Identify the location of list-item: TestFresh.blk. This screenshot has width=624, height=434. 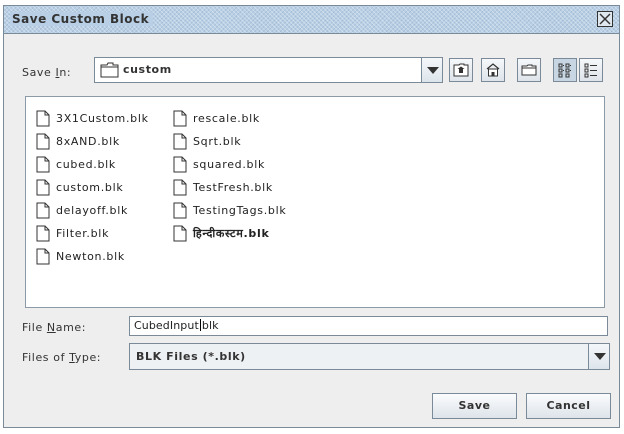
(223, 187).